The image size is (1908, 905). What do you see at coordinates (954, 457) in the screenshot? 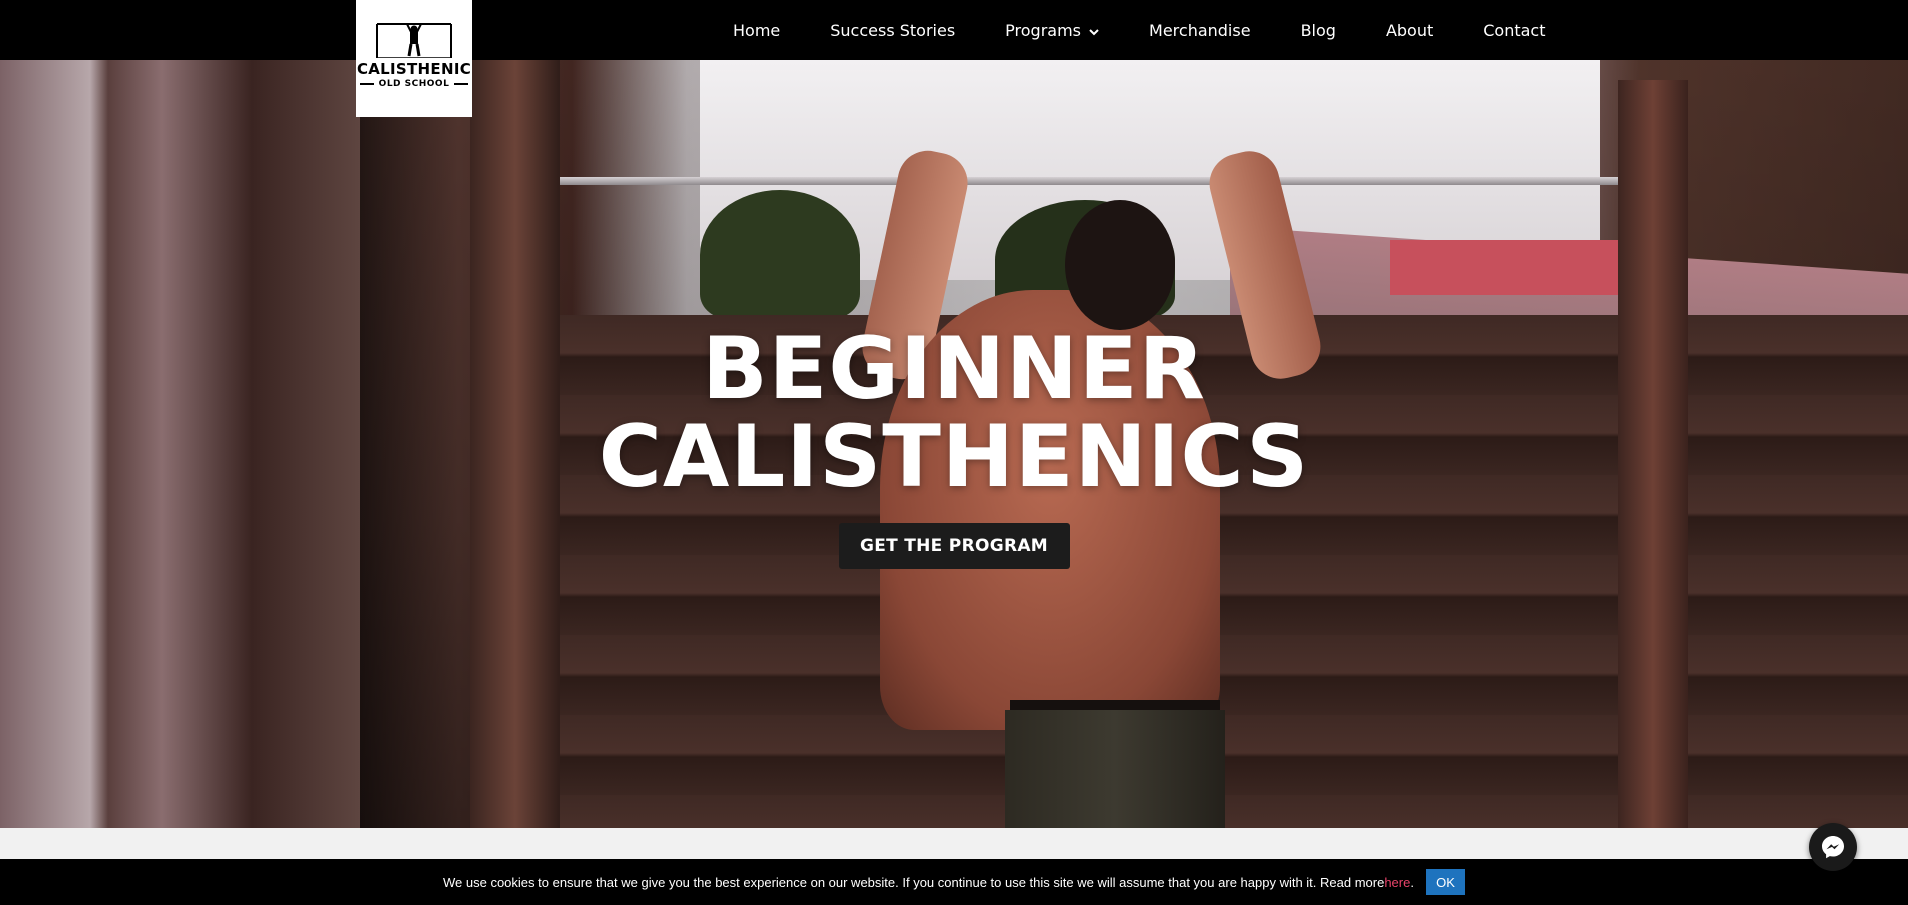
I see `hero-title-line2: CALISTHENICS` at bounding box center [954, 457].